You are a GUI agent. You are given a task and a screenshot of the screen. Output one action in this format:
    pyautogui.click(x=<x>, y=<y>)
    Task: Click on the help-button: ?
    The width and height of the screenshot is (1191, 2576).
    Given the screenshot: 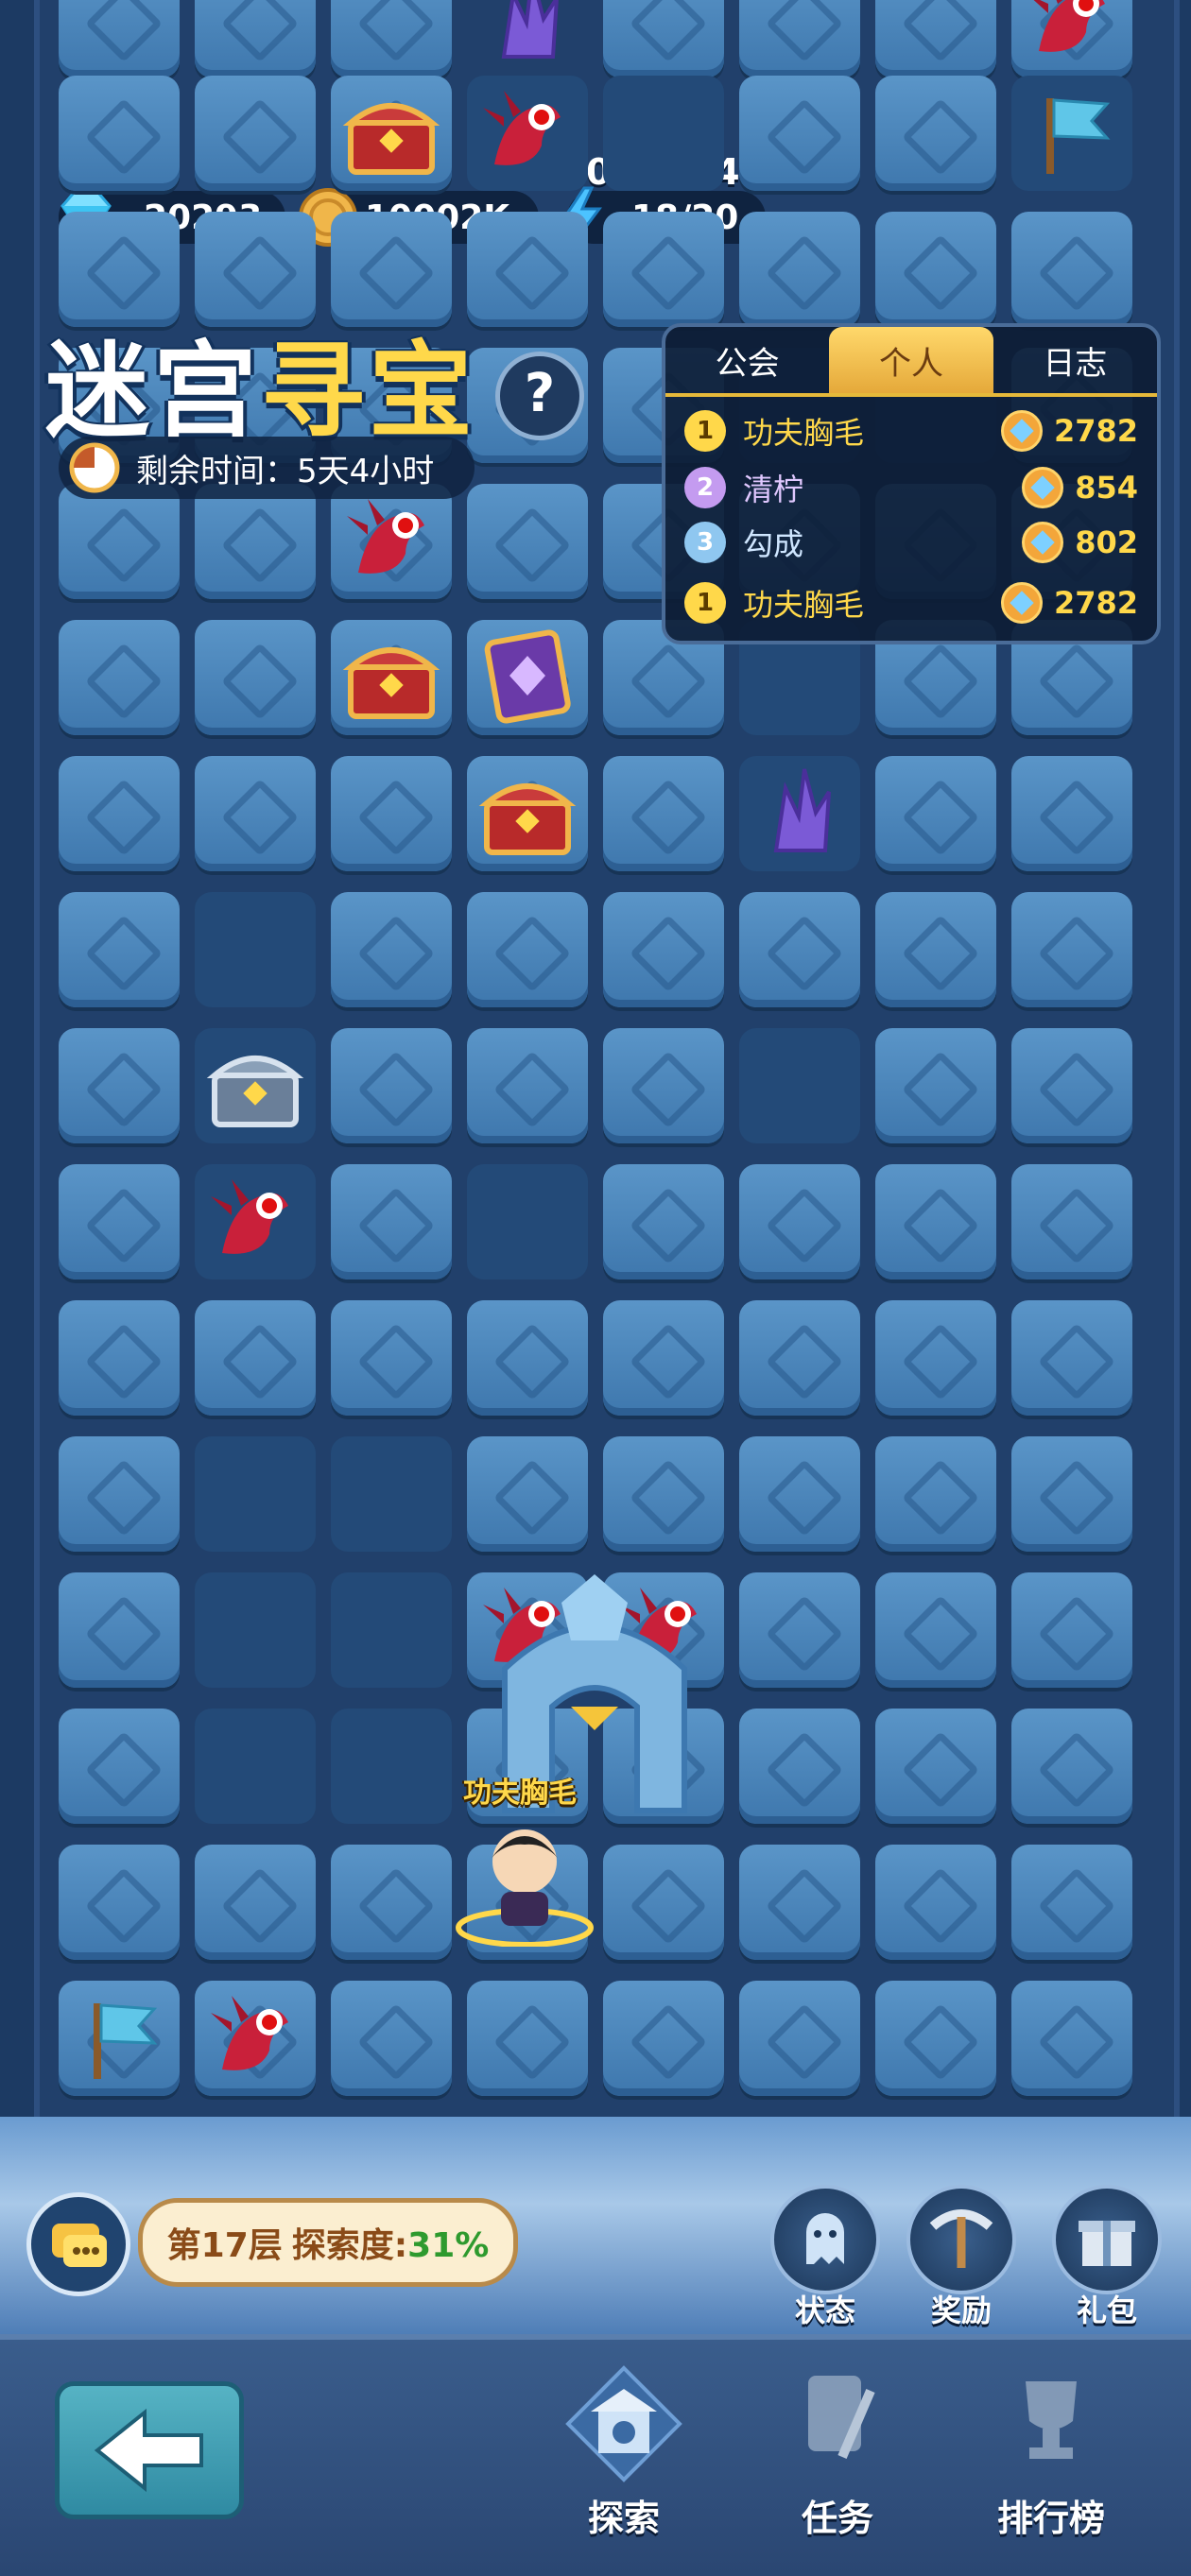 What is the action you would take?
    pyautogui.click(x=539, y=396)
    